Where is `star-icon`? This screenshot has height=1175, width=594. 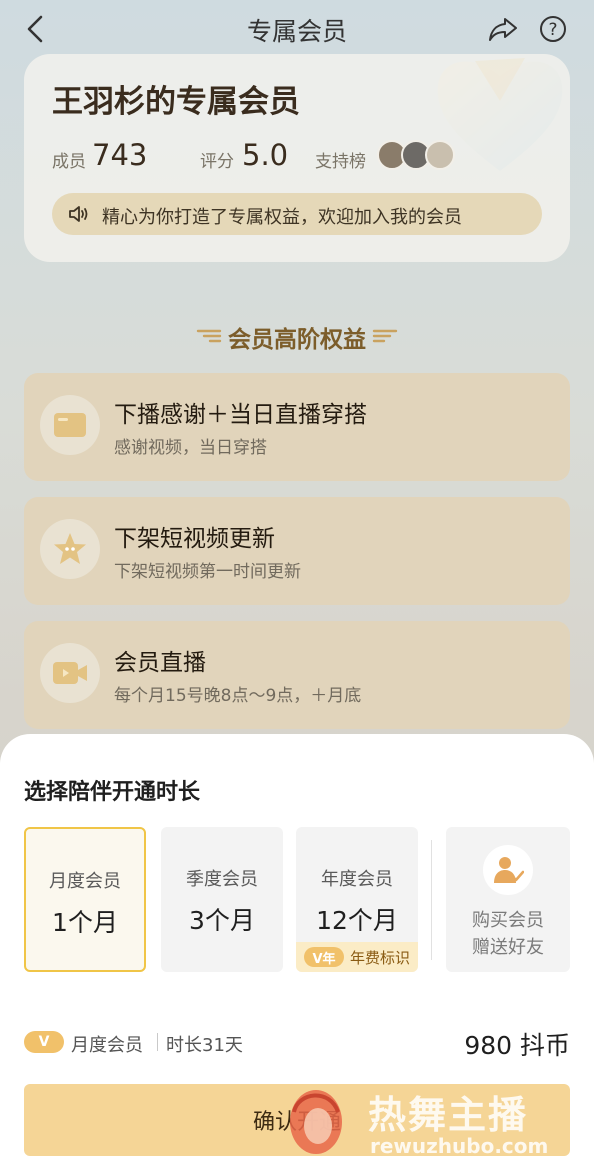
star-icon is located at coordinates (70, 549).